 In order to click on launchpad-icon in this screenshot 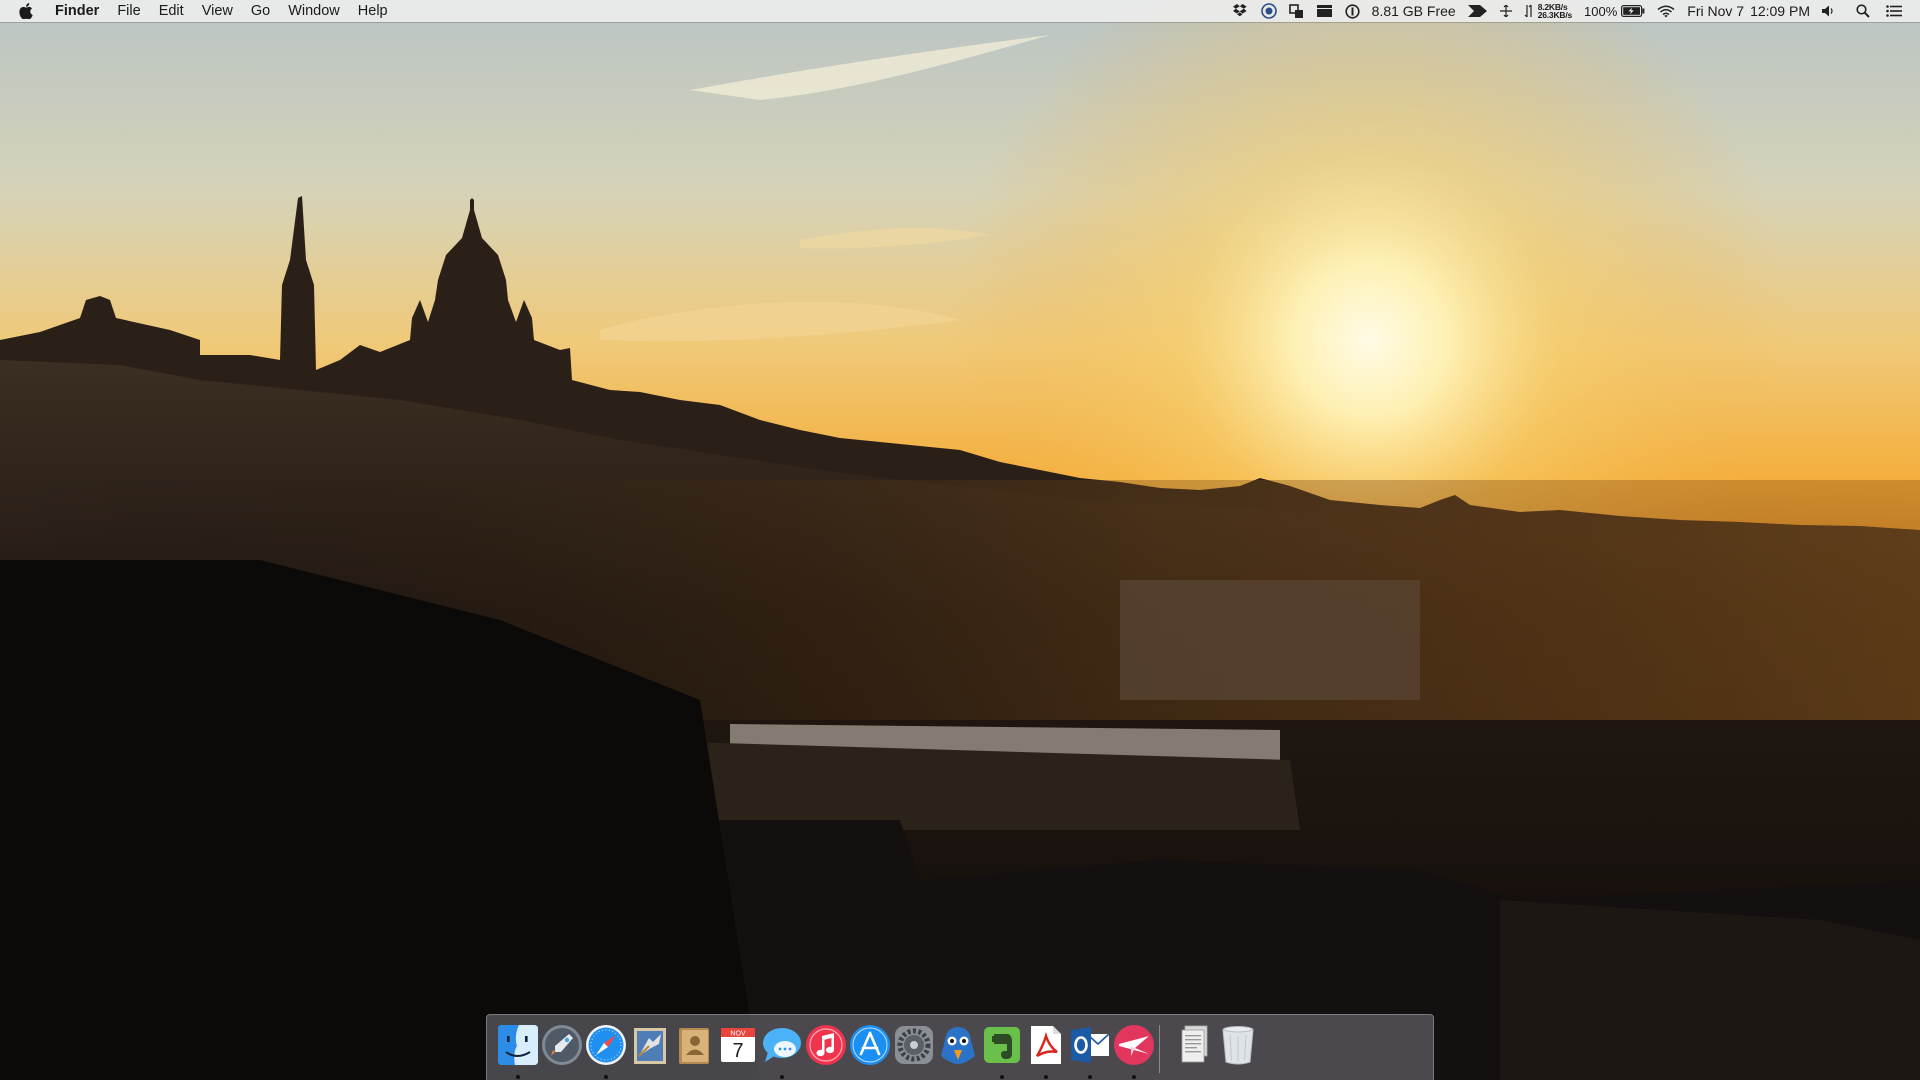, I will do `click(562, 1045)`.